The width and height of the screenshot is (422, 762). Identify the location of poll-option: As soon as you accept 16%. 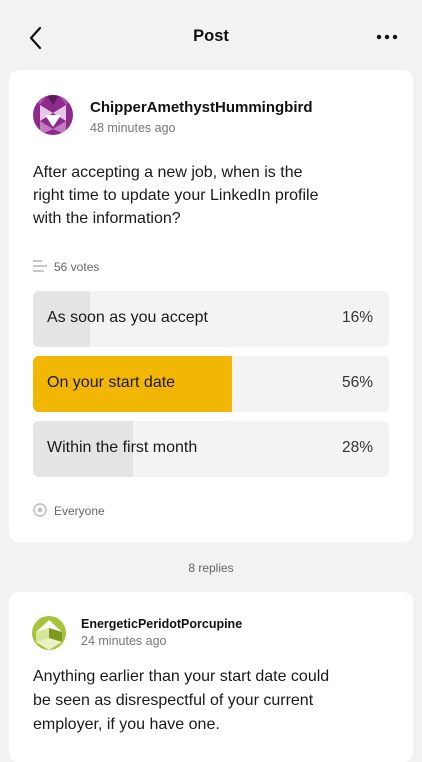
(211, 319).